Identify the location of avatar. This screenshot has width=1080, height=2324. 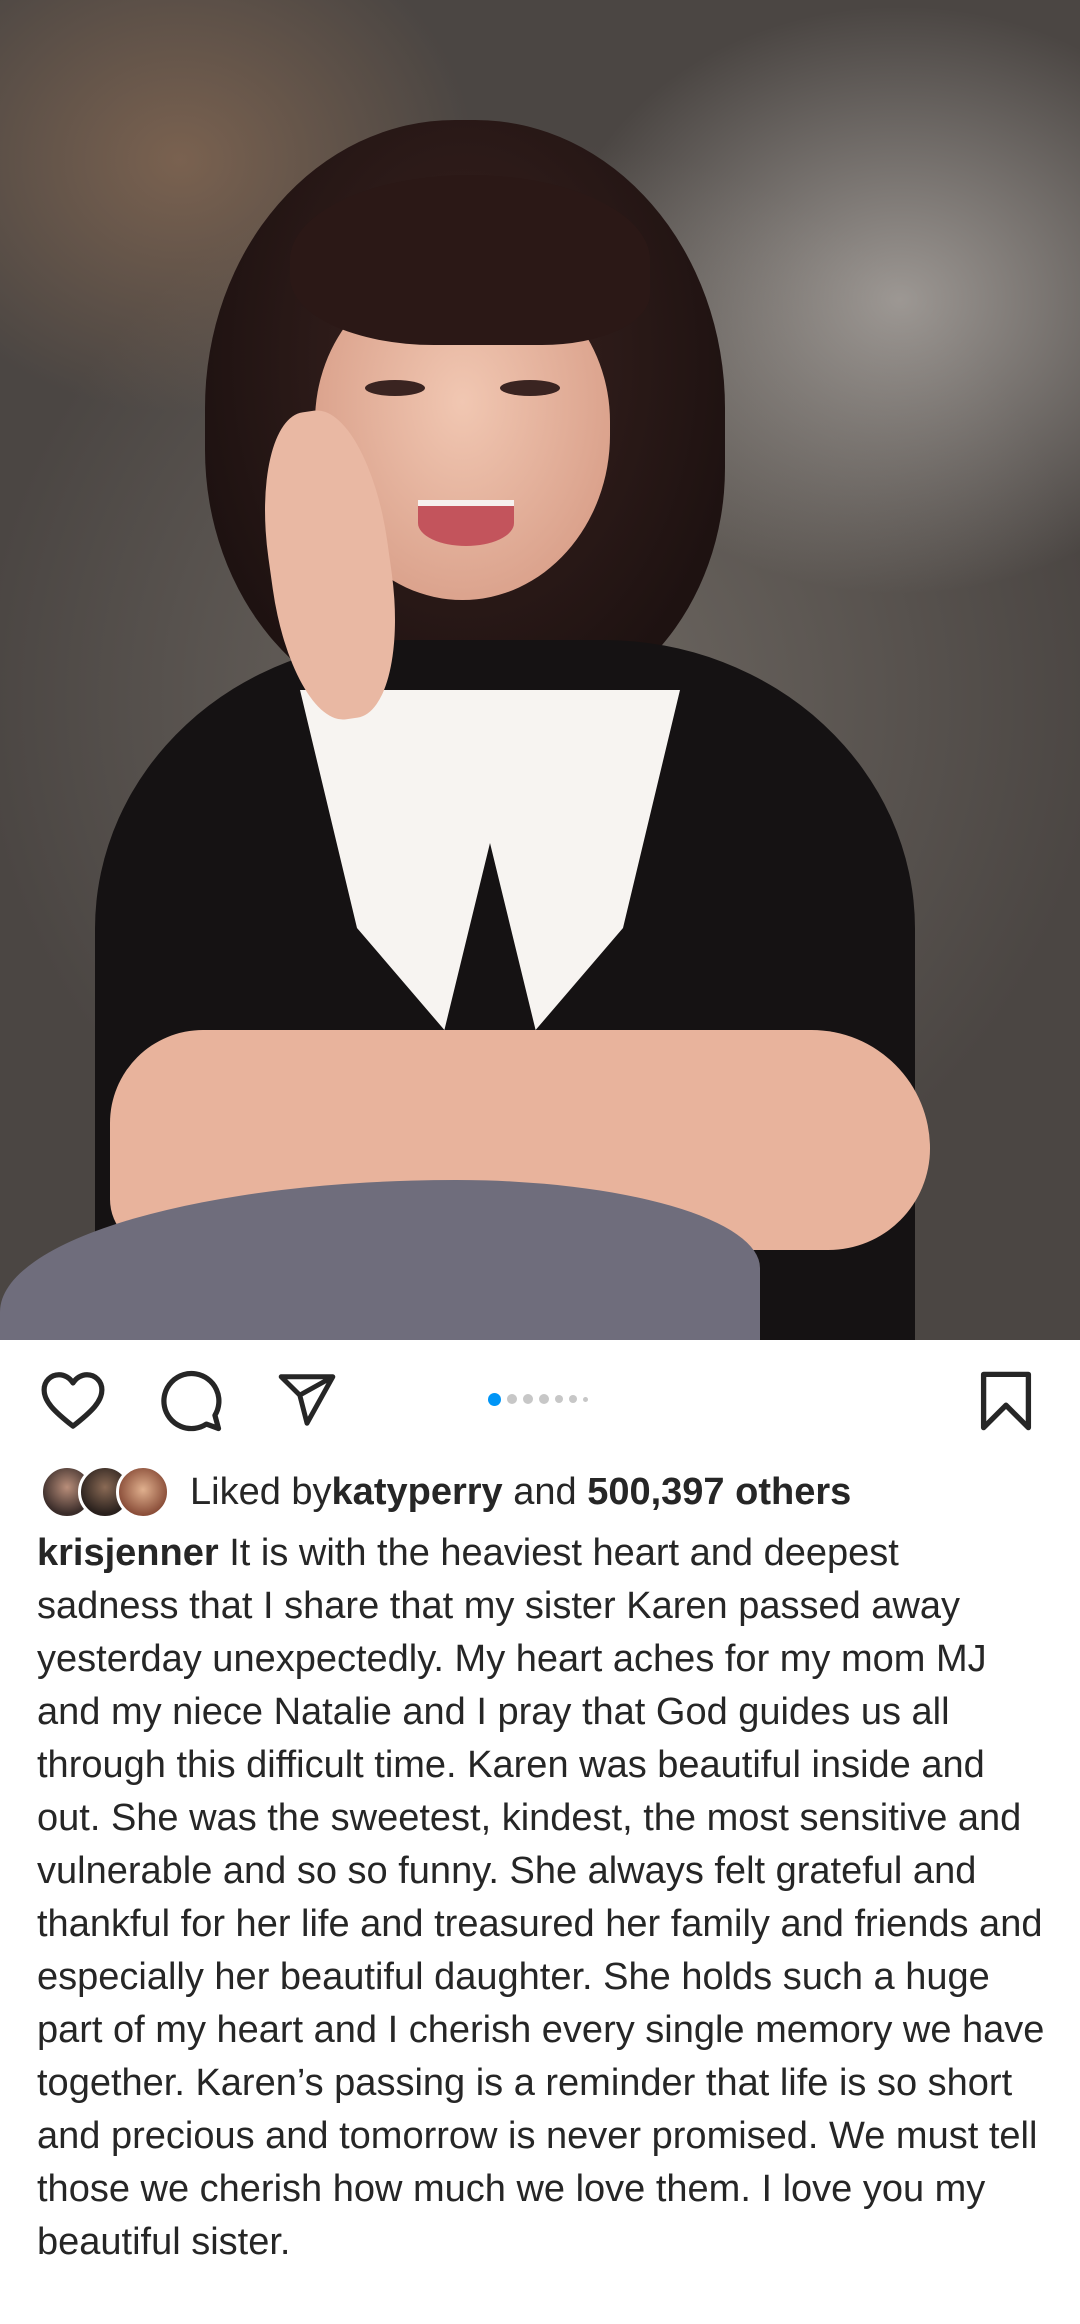
(143, 1492).